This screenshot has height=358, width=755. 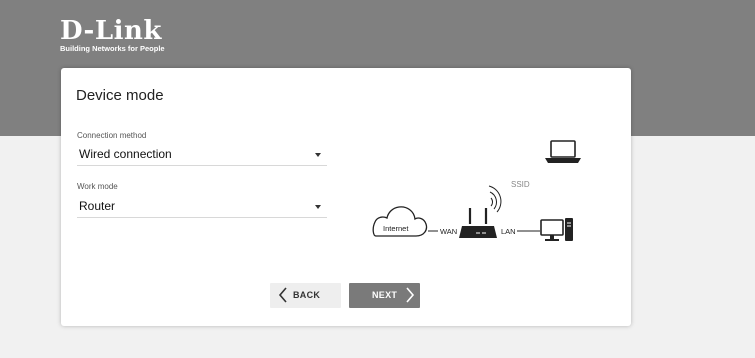 I want to click on internet-label: Internet, so click(x=396, y=228).